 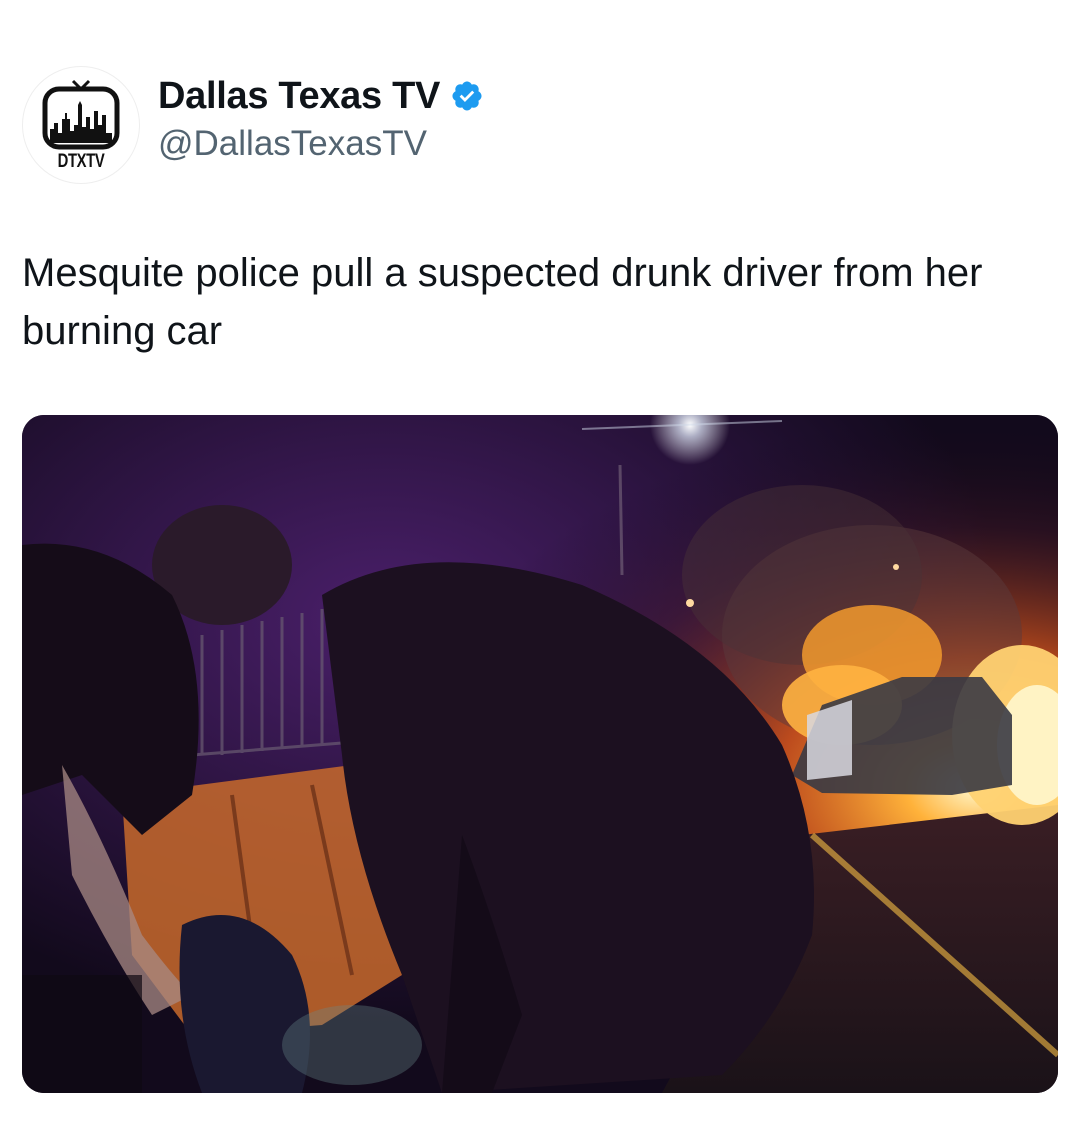 What do you see at coordinates (321, 144) in the screenshot?
I see `account-handle: @DallasTexasTV` at bounding box center [321, 144].